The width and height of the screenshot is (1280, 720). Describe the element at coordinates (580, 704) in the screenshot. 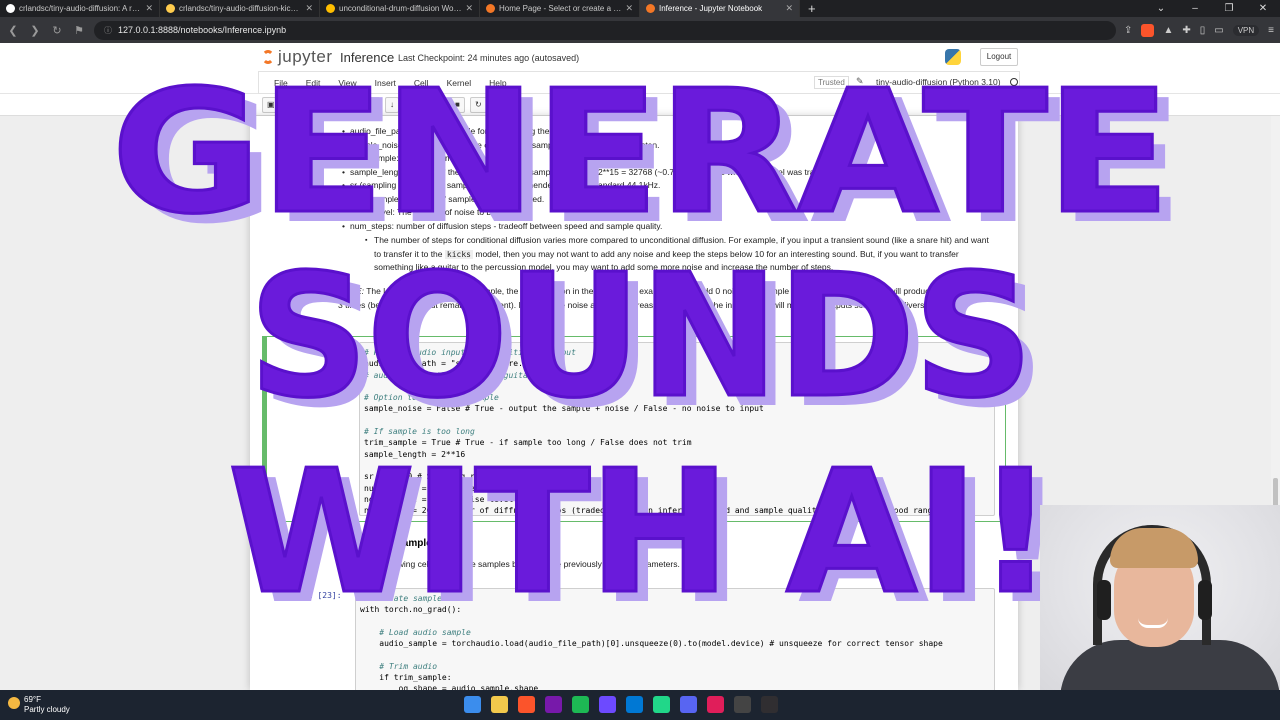

I see `spotify-icon` at that location.